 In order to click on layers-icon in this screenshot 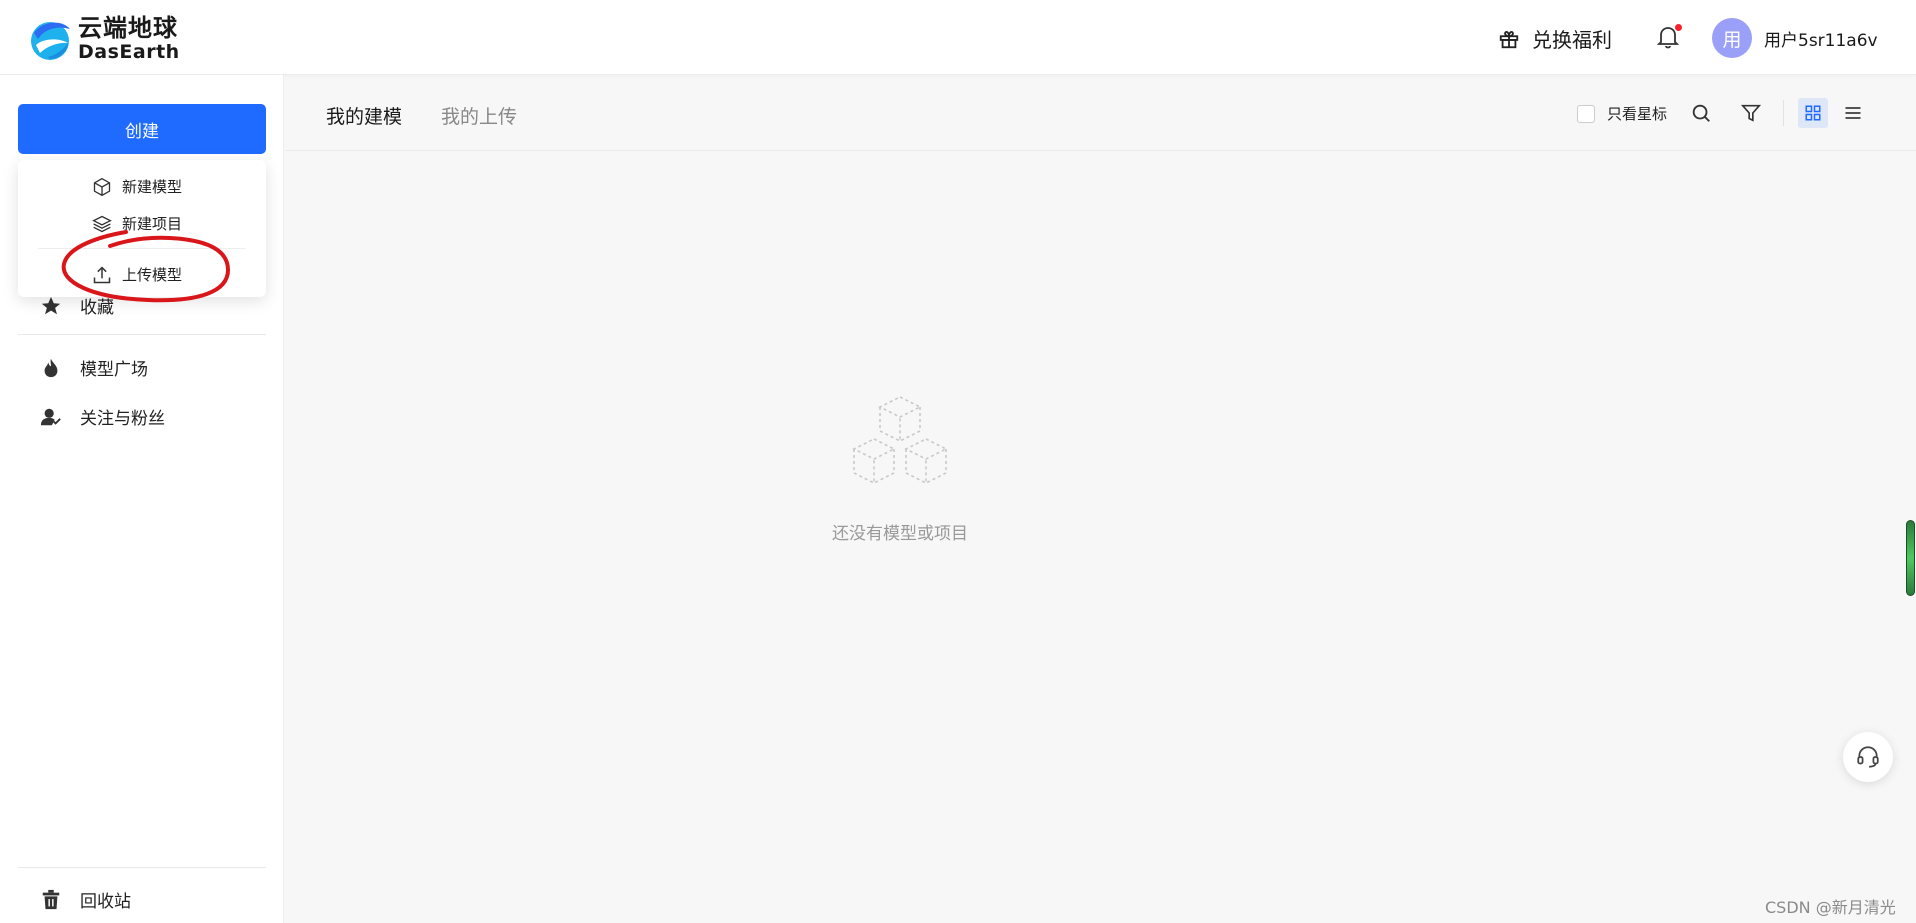, I will do `click(102, 223)`.